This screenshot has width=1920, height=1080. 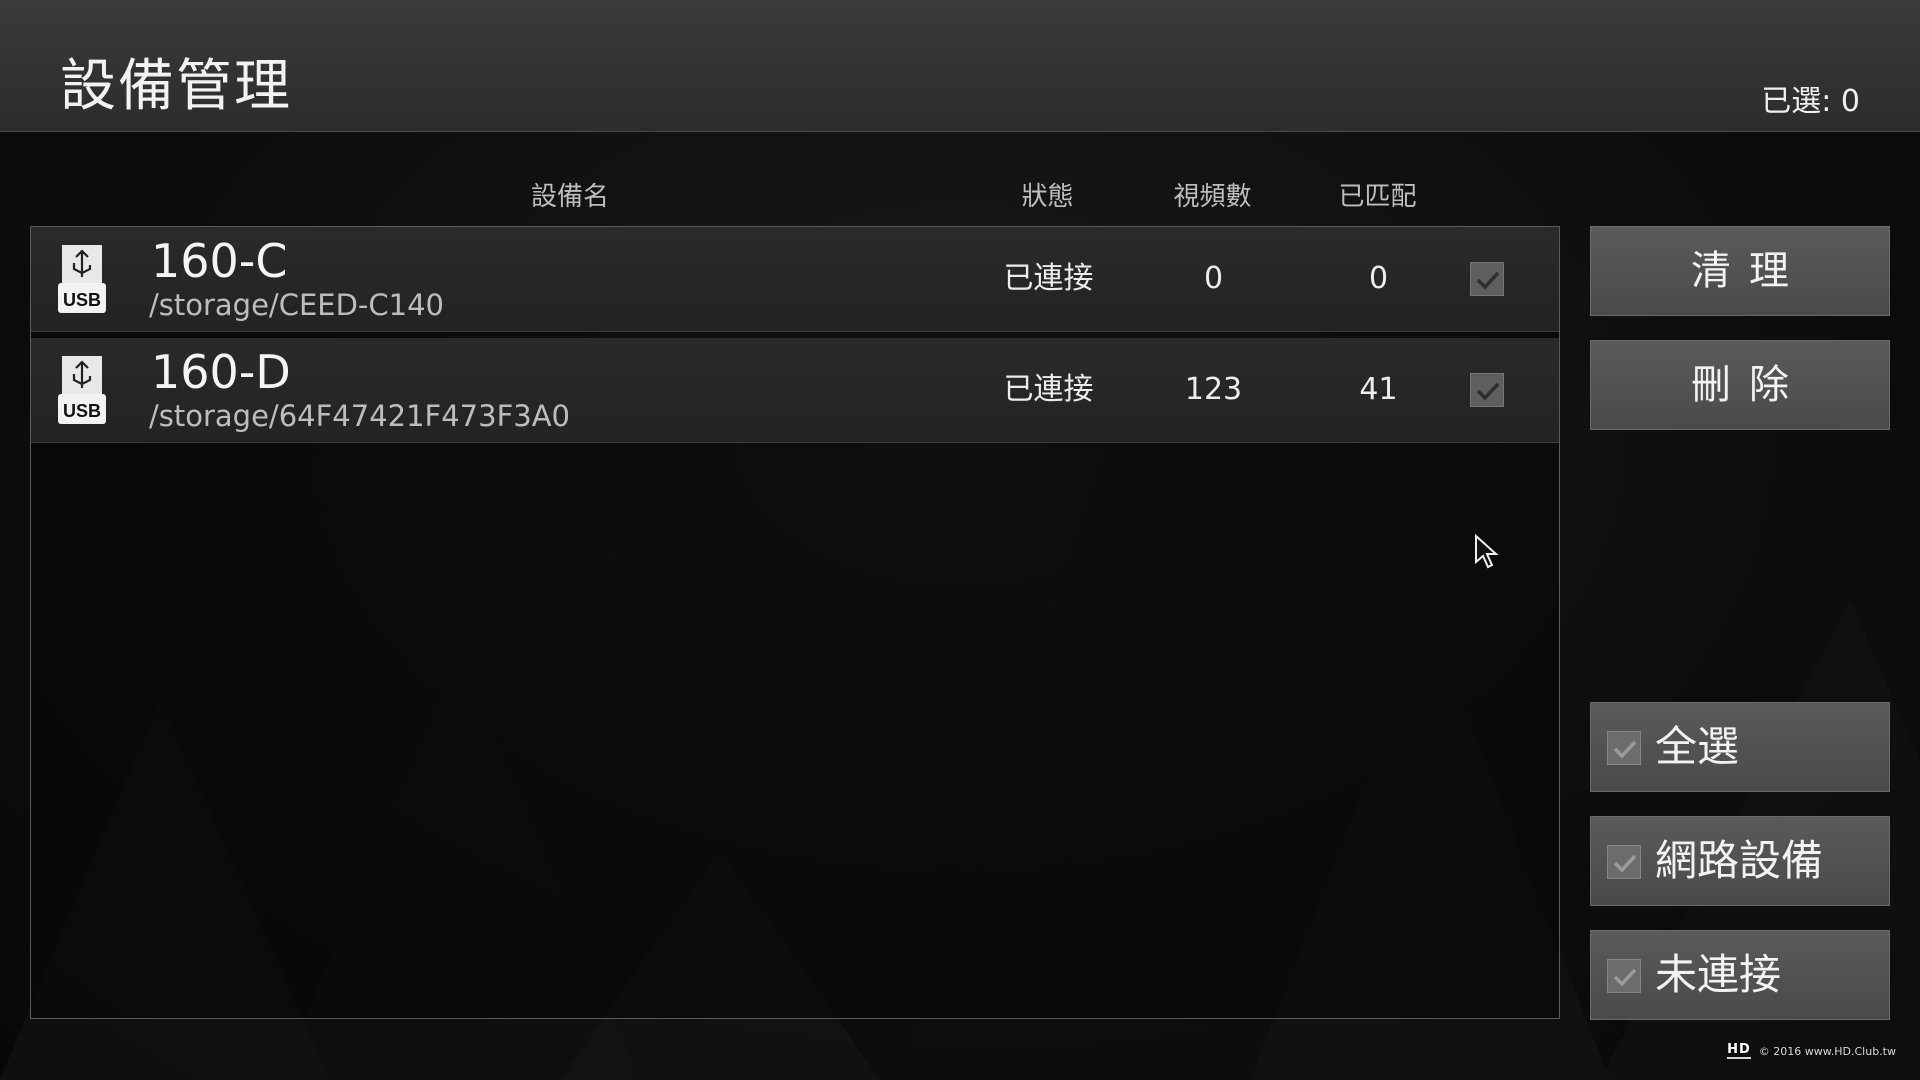 What do you see at coordinates (795, 279) in the screenshot?
I see `device-row: USB 160-C /storage/CEED-C140 已連接 0 0` at bounding box center [795, 279].